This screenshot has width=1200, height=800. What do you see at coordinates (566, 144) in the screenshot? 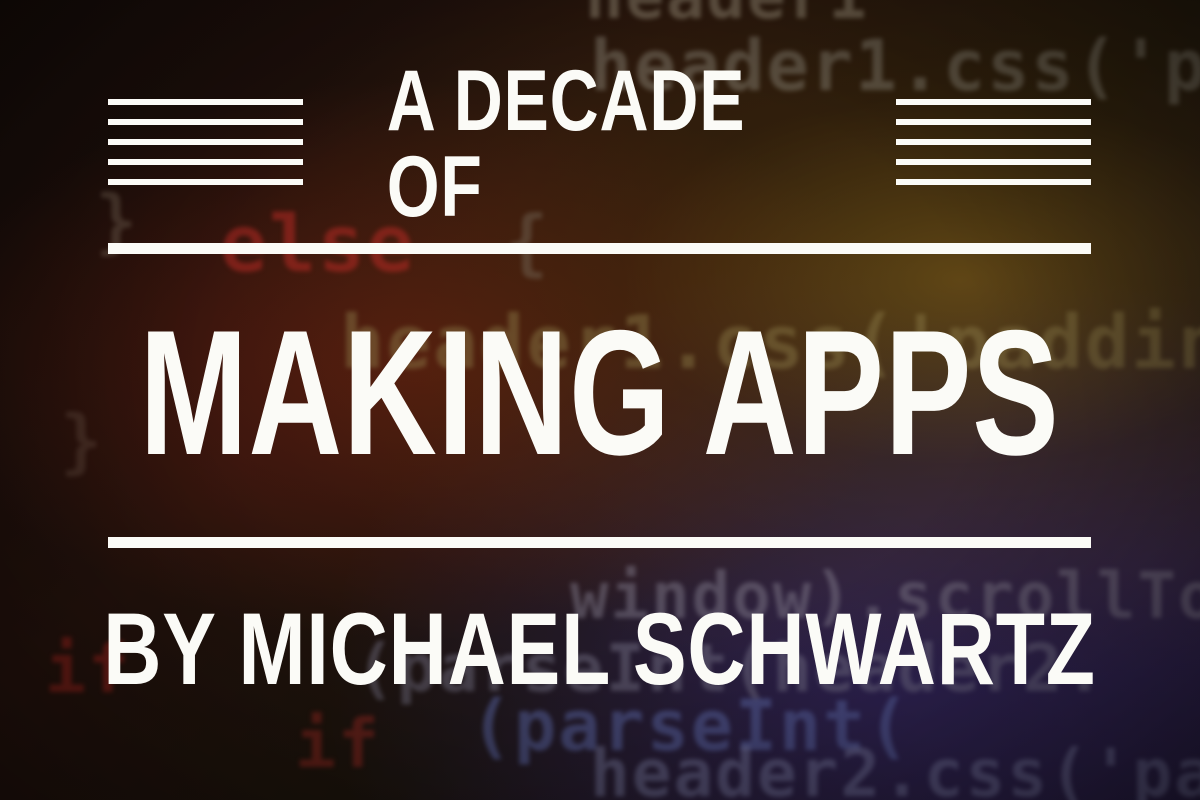
I see `title-line-a-decade-of: A DECADE OF` at bounding box center [566, 144].